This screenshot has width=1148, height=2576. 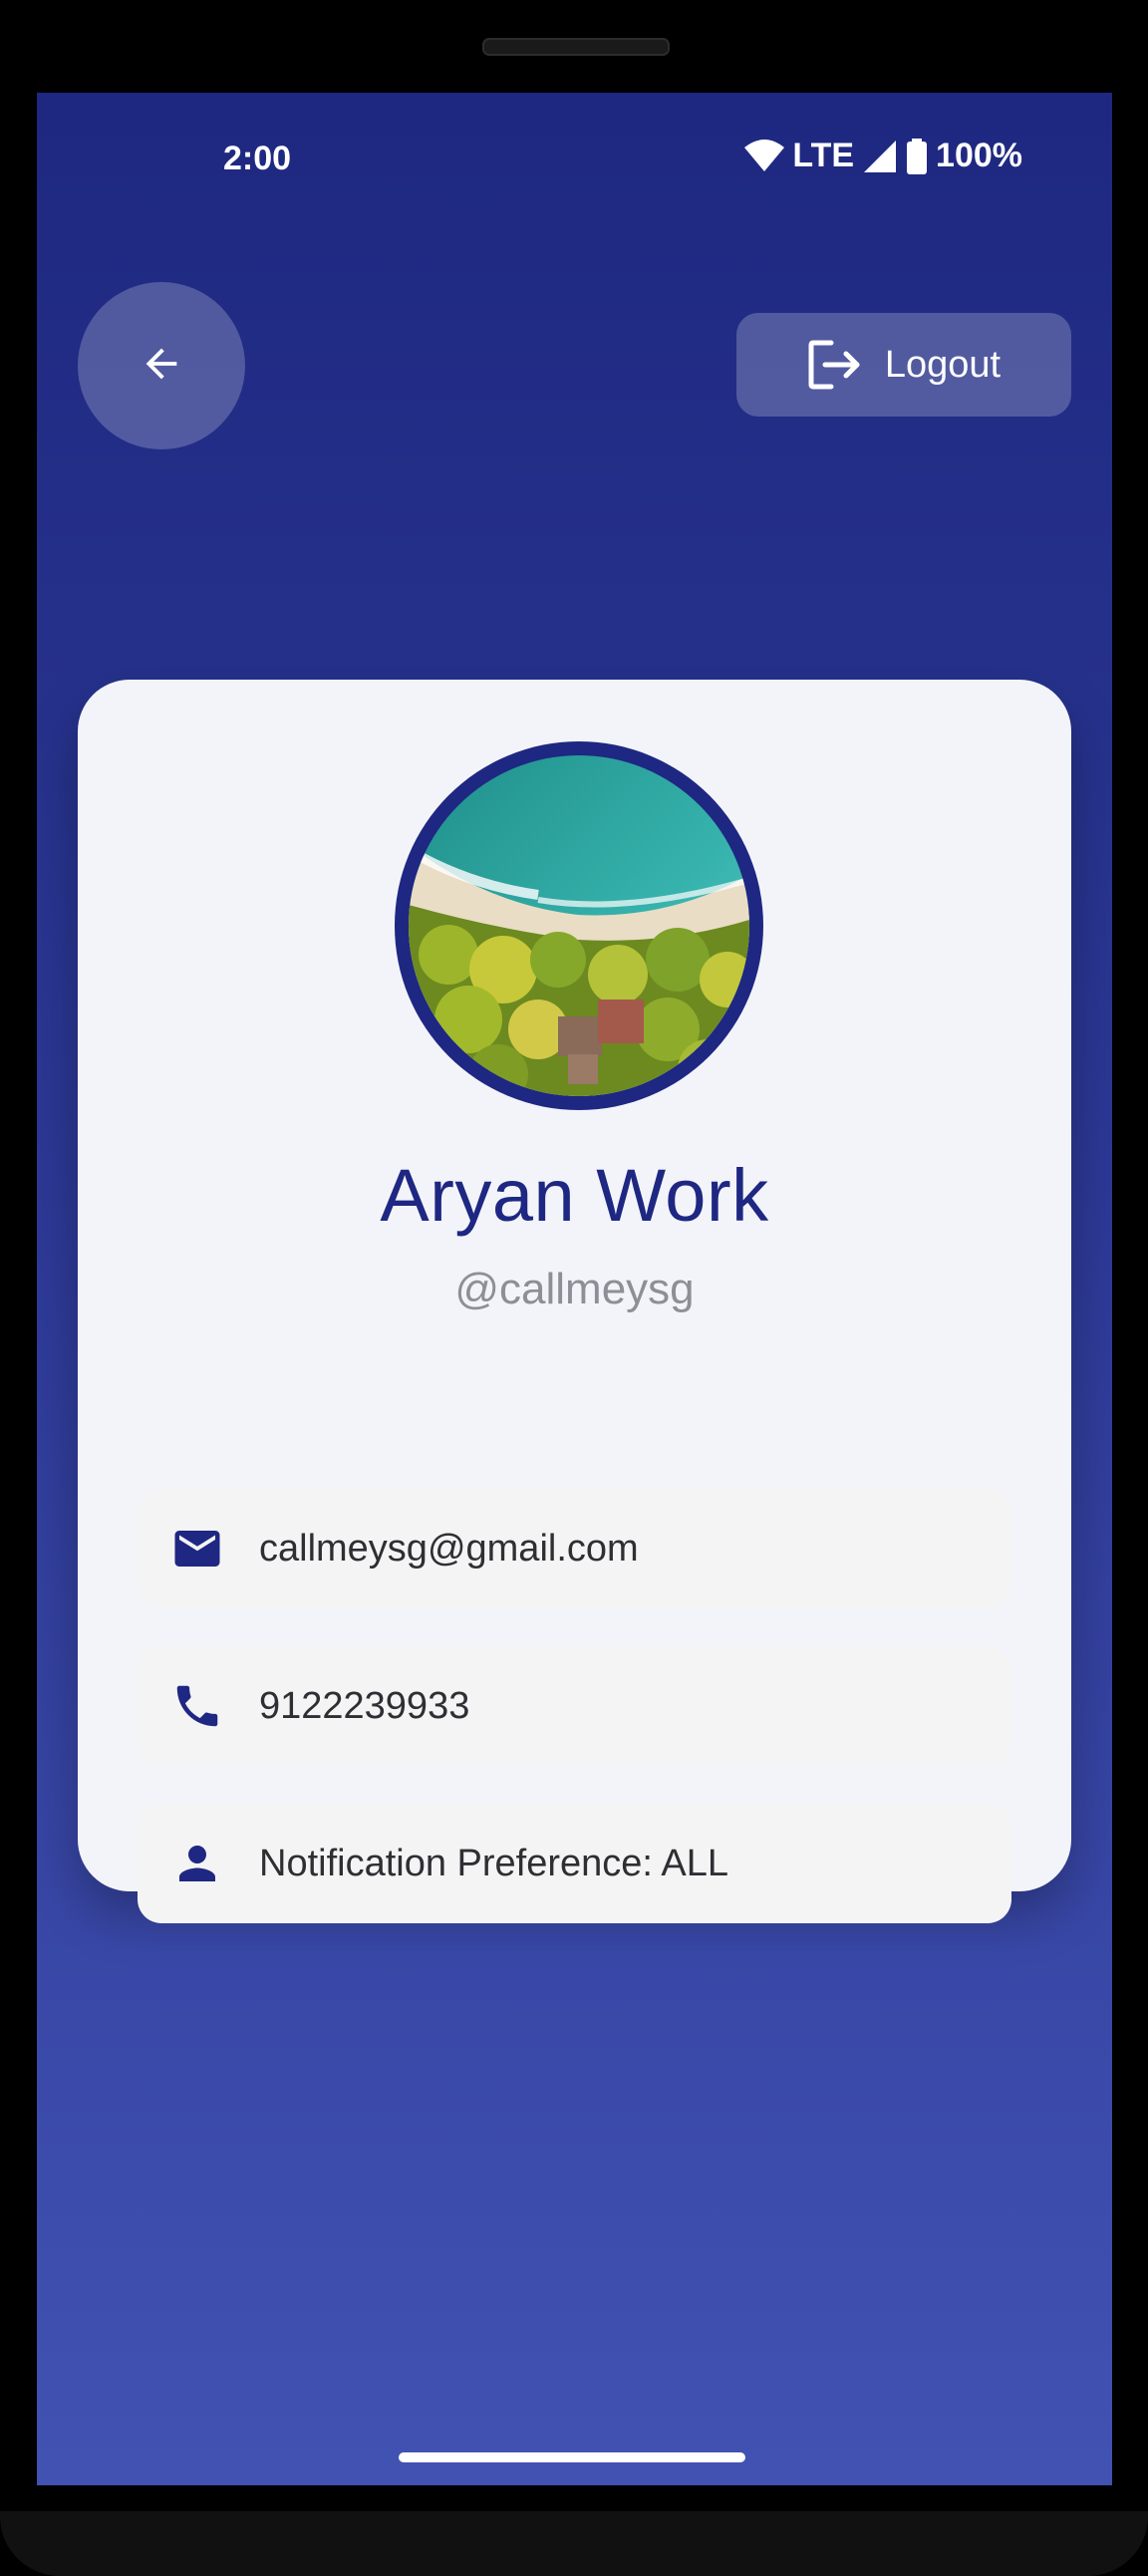 What do you see at coordinates (574, 1195) in the screenshot?
I see `profile-name: Aryan Work` at bounding box center [574, 1195].